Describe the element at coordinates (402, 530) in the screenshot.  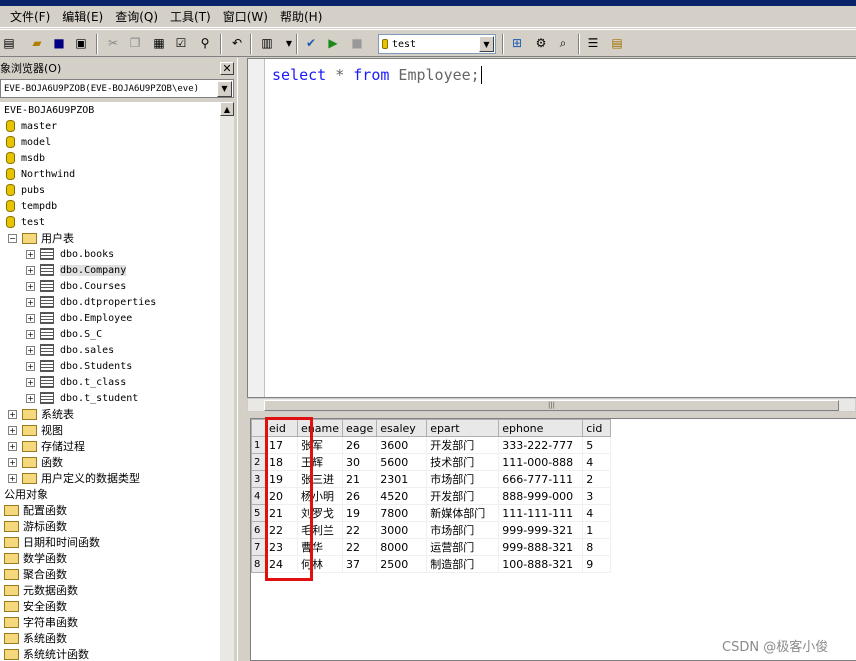
I see `cell: 3000` at that location.